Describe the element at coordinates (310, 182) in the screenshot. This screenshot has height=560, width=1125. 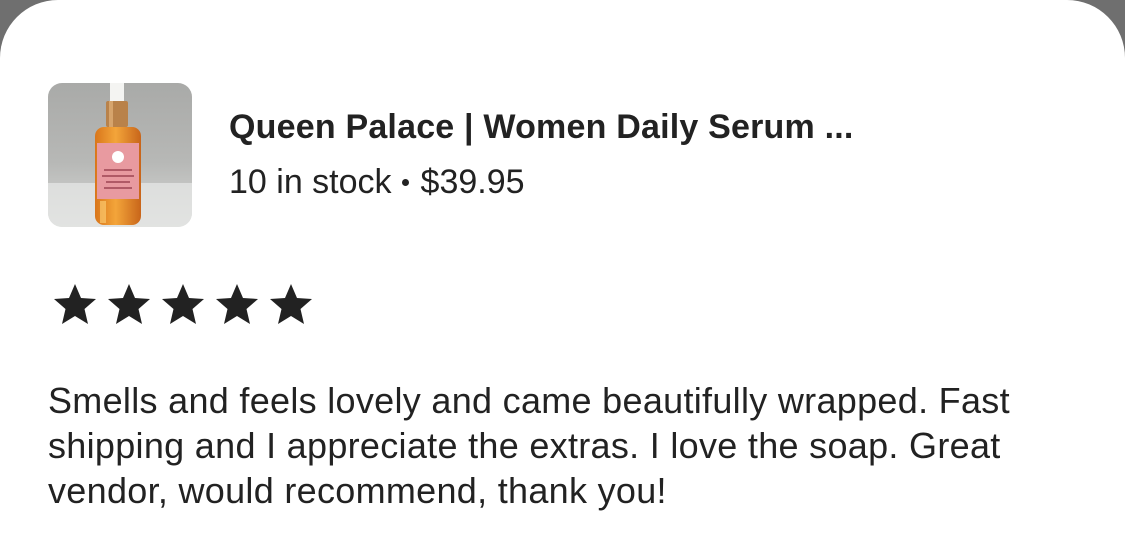
I see `stock-count: 10 in stock` at that location.